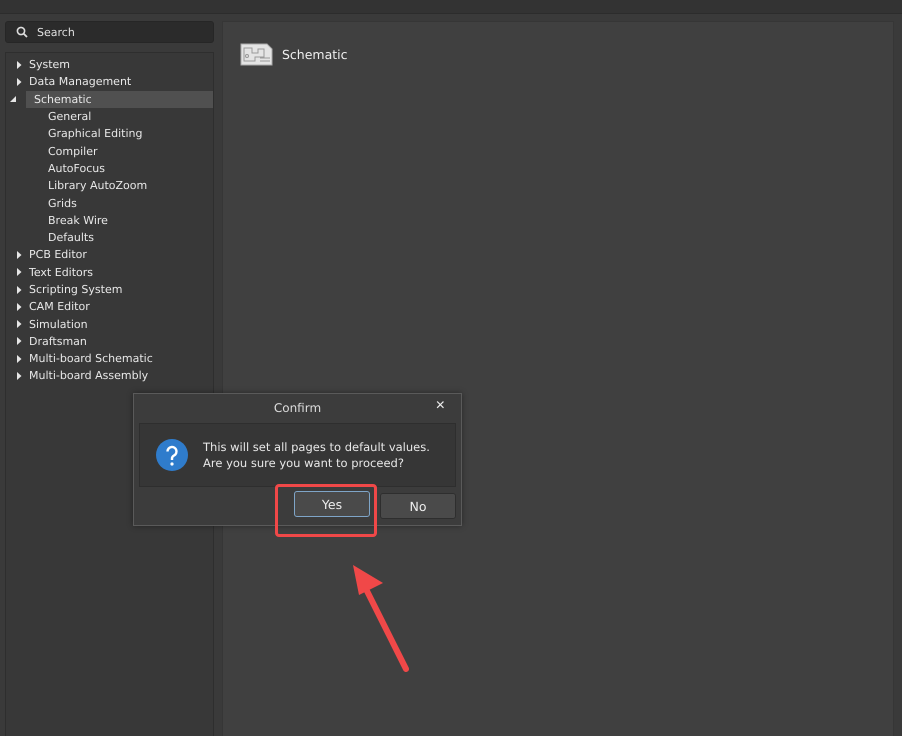 The width and height of the screenshot is (902, 736). What do you see at coordinates (304, 463) in the screenshot?
I see `message-text: Are you sure you want to proceed?` at bounding box center [304, 463].